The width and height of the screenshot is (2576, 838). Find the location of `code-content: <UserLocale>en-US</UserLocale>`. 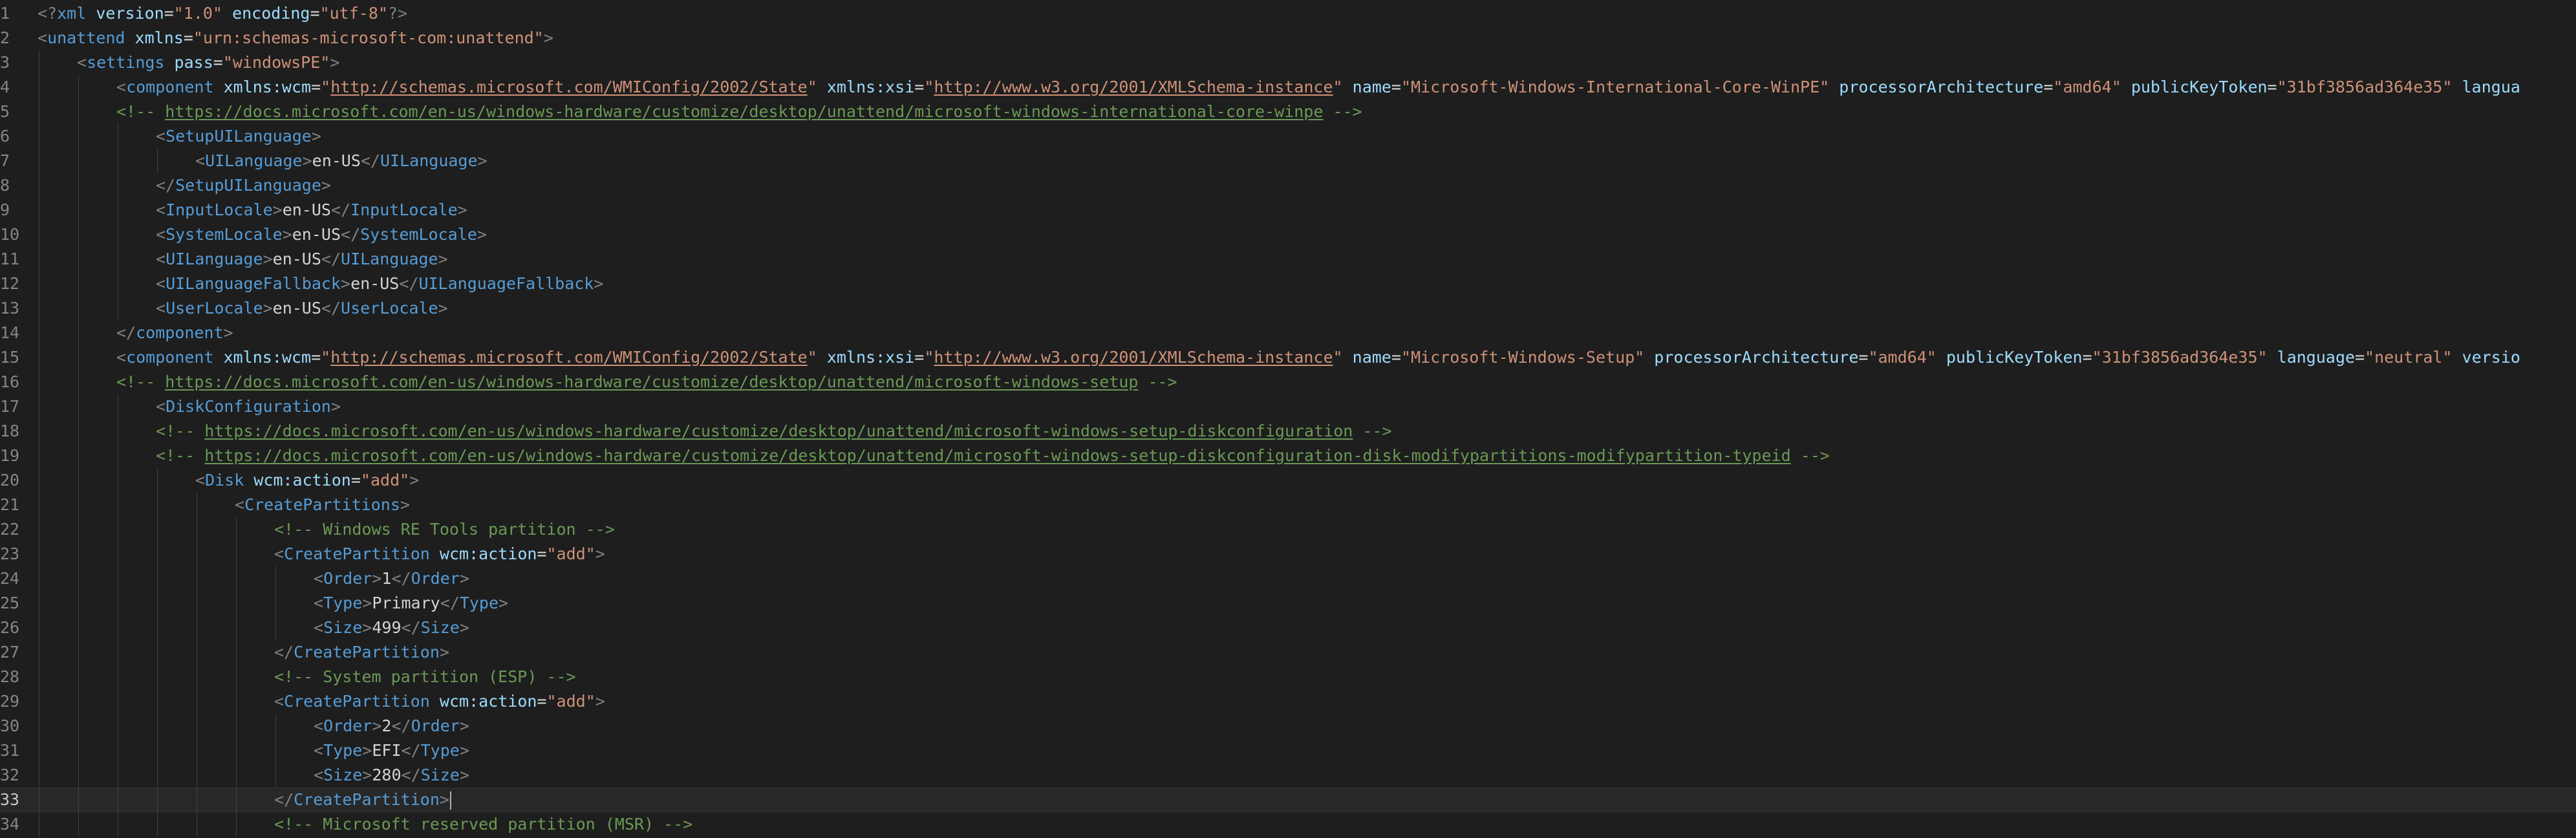

code-content: <UserLocale>en-US</UserLocale> is located at coordinates (302, 308).